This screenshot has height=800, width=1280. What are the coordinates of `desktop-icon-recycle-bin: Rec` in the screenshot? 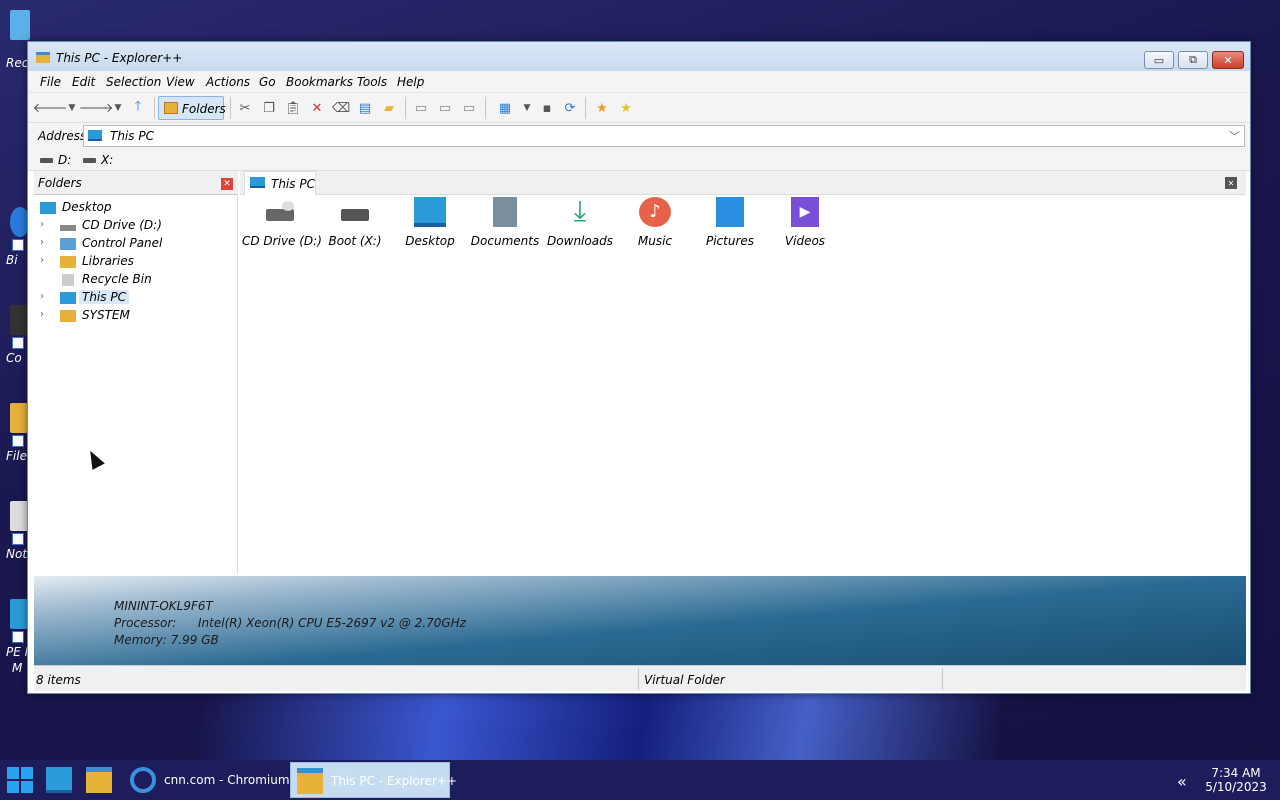 It's located at (15, 45).